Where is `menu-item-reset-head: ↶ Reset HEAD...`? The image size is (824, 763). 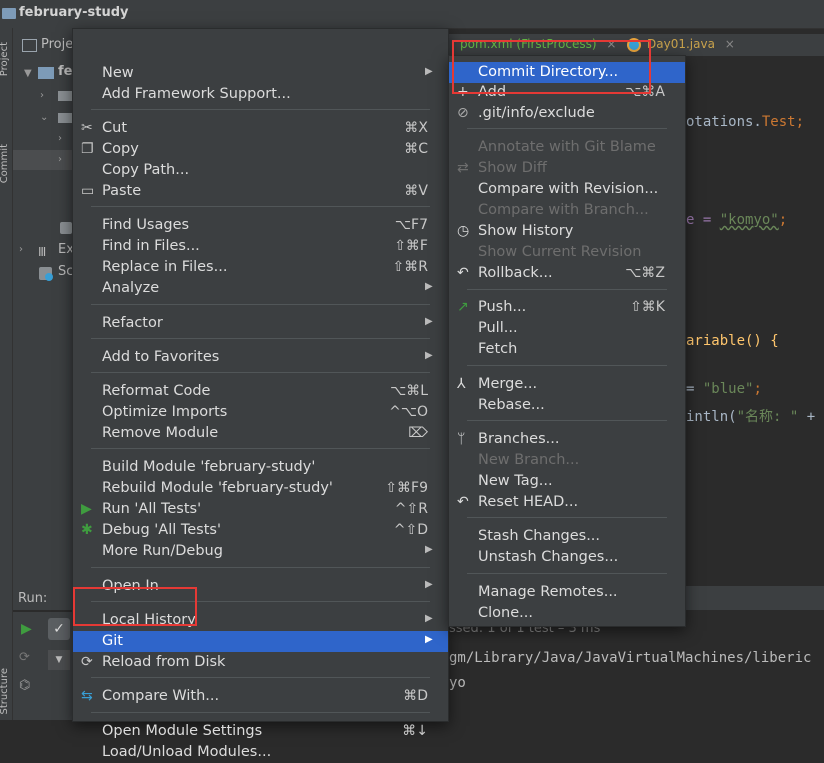 menu-item-reset-head: ↶ Reset HEAD... is located at coordinates (567, 502).